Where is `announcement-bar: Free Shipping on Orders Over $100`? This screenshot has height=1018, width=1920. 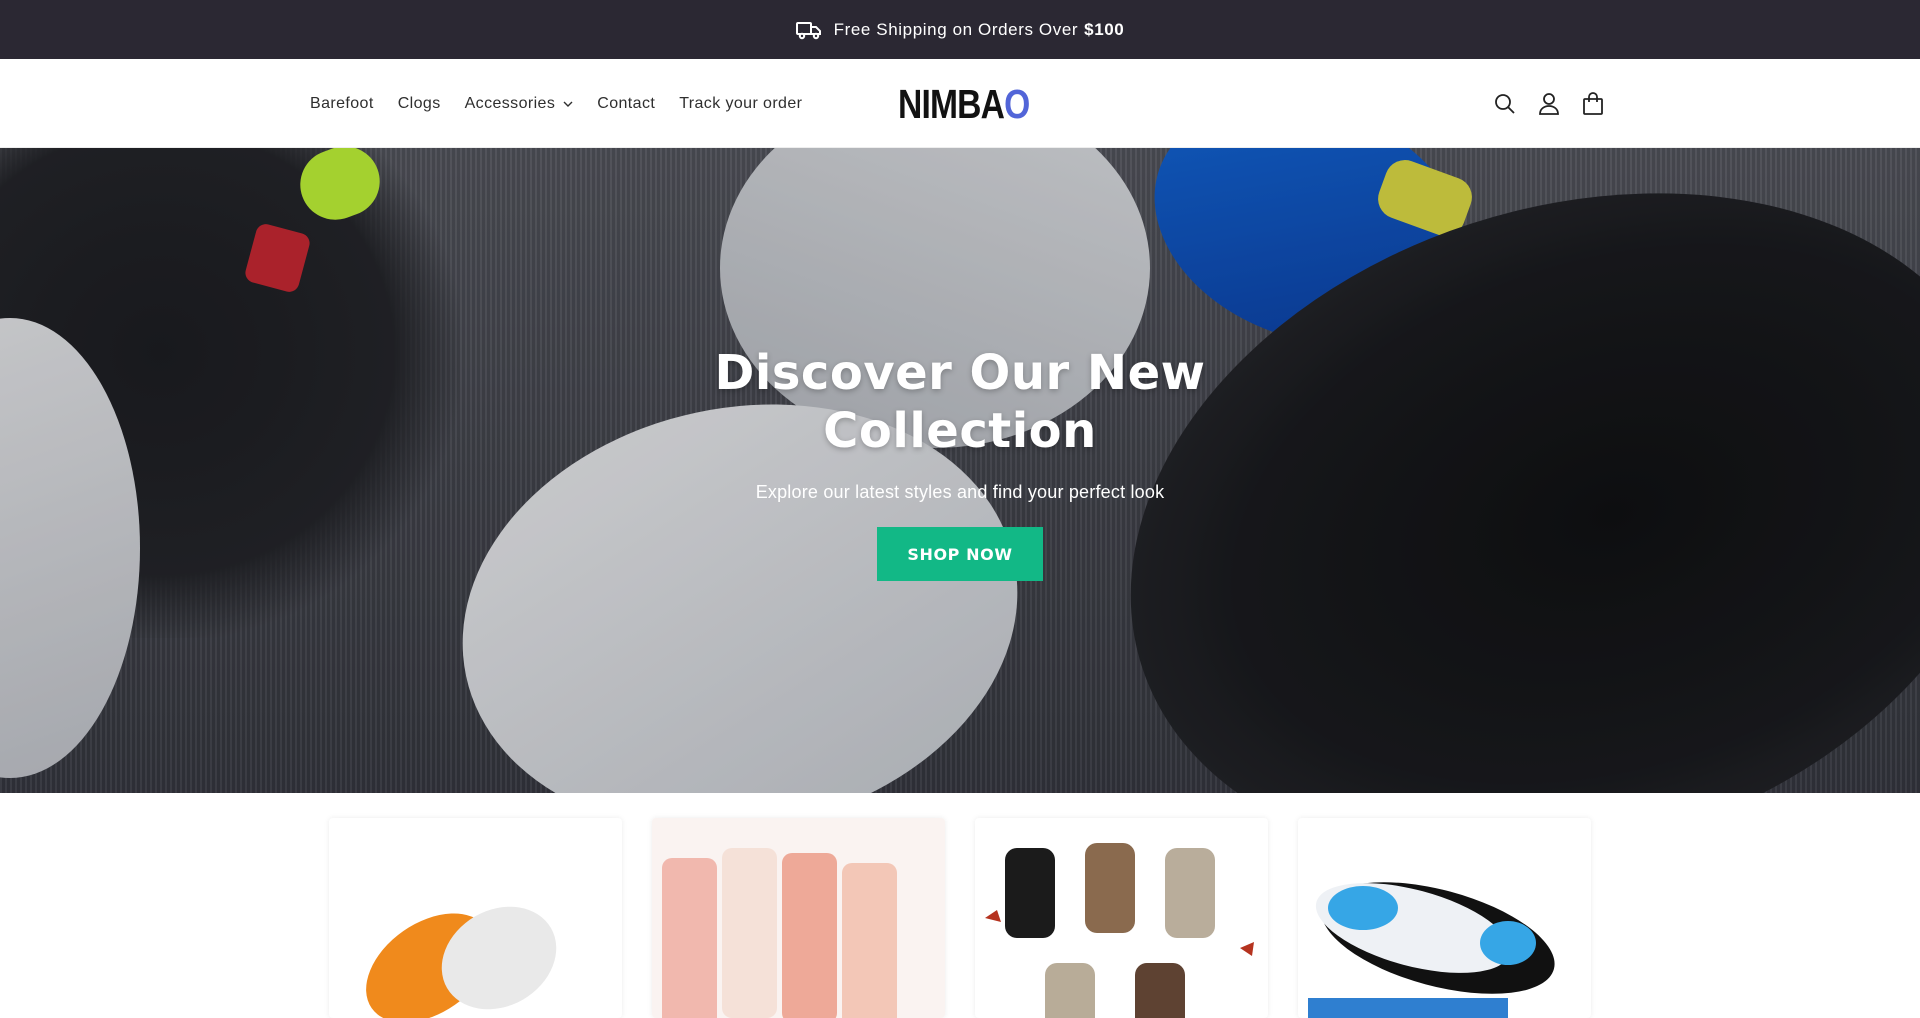
announcement-bar: Free Shipping on Orders Over $100 is located at coordinates (960, 29).